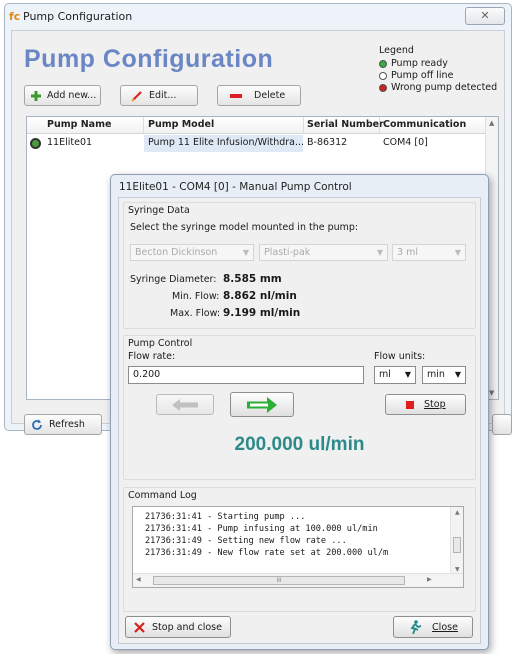  Describe the element at coordinates (160, 343) in the screenshot. I see `pump-control-group-title: Pump Control` at that location.